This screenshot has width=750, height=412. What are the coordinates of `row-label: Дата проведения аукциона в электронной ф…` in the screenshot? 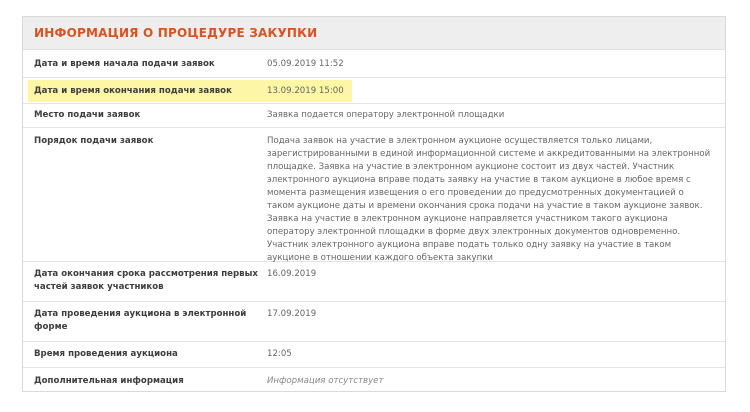 It's located at (140, 320).